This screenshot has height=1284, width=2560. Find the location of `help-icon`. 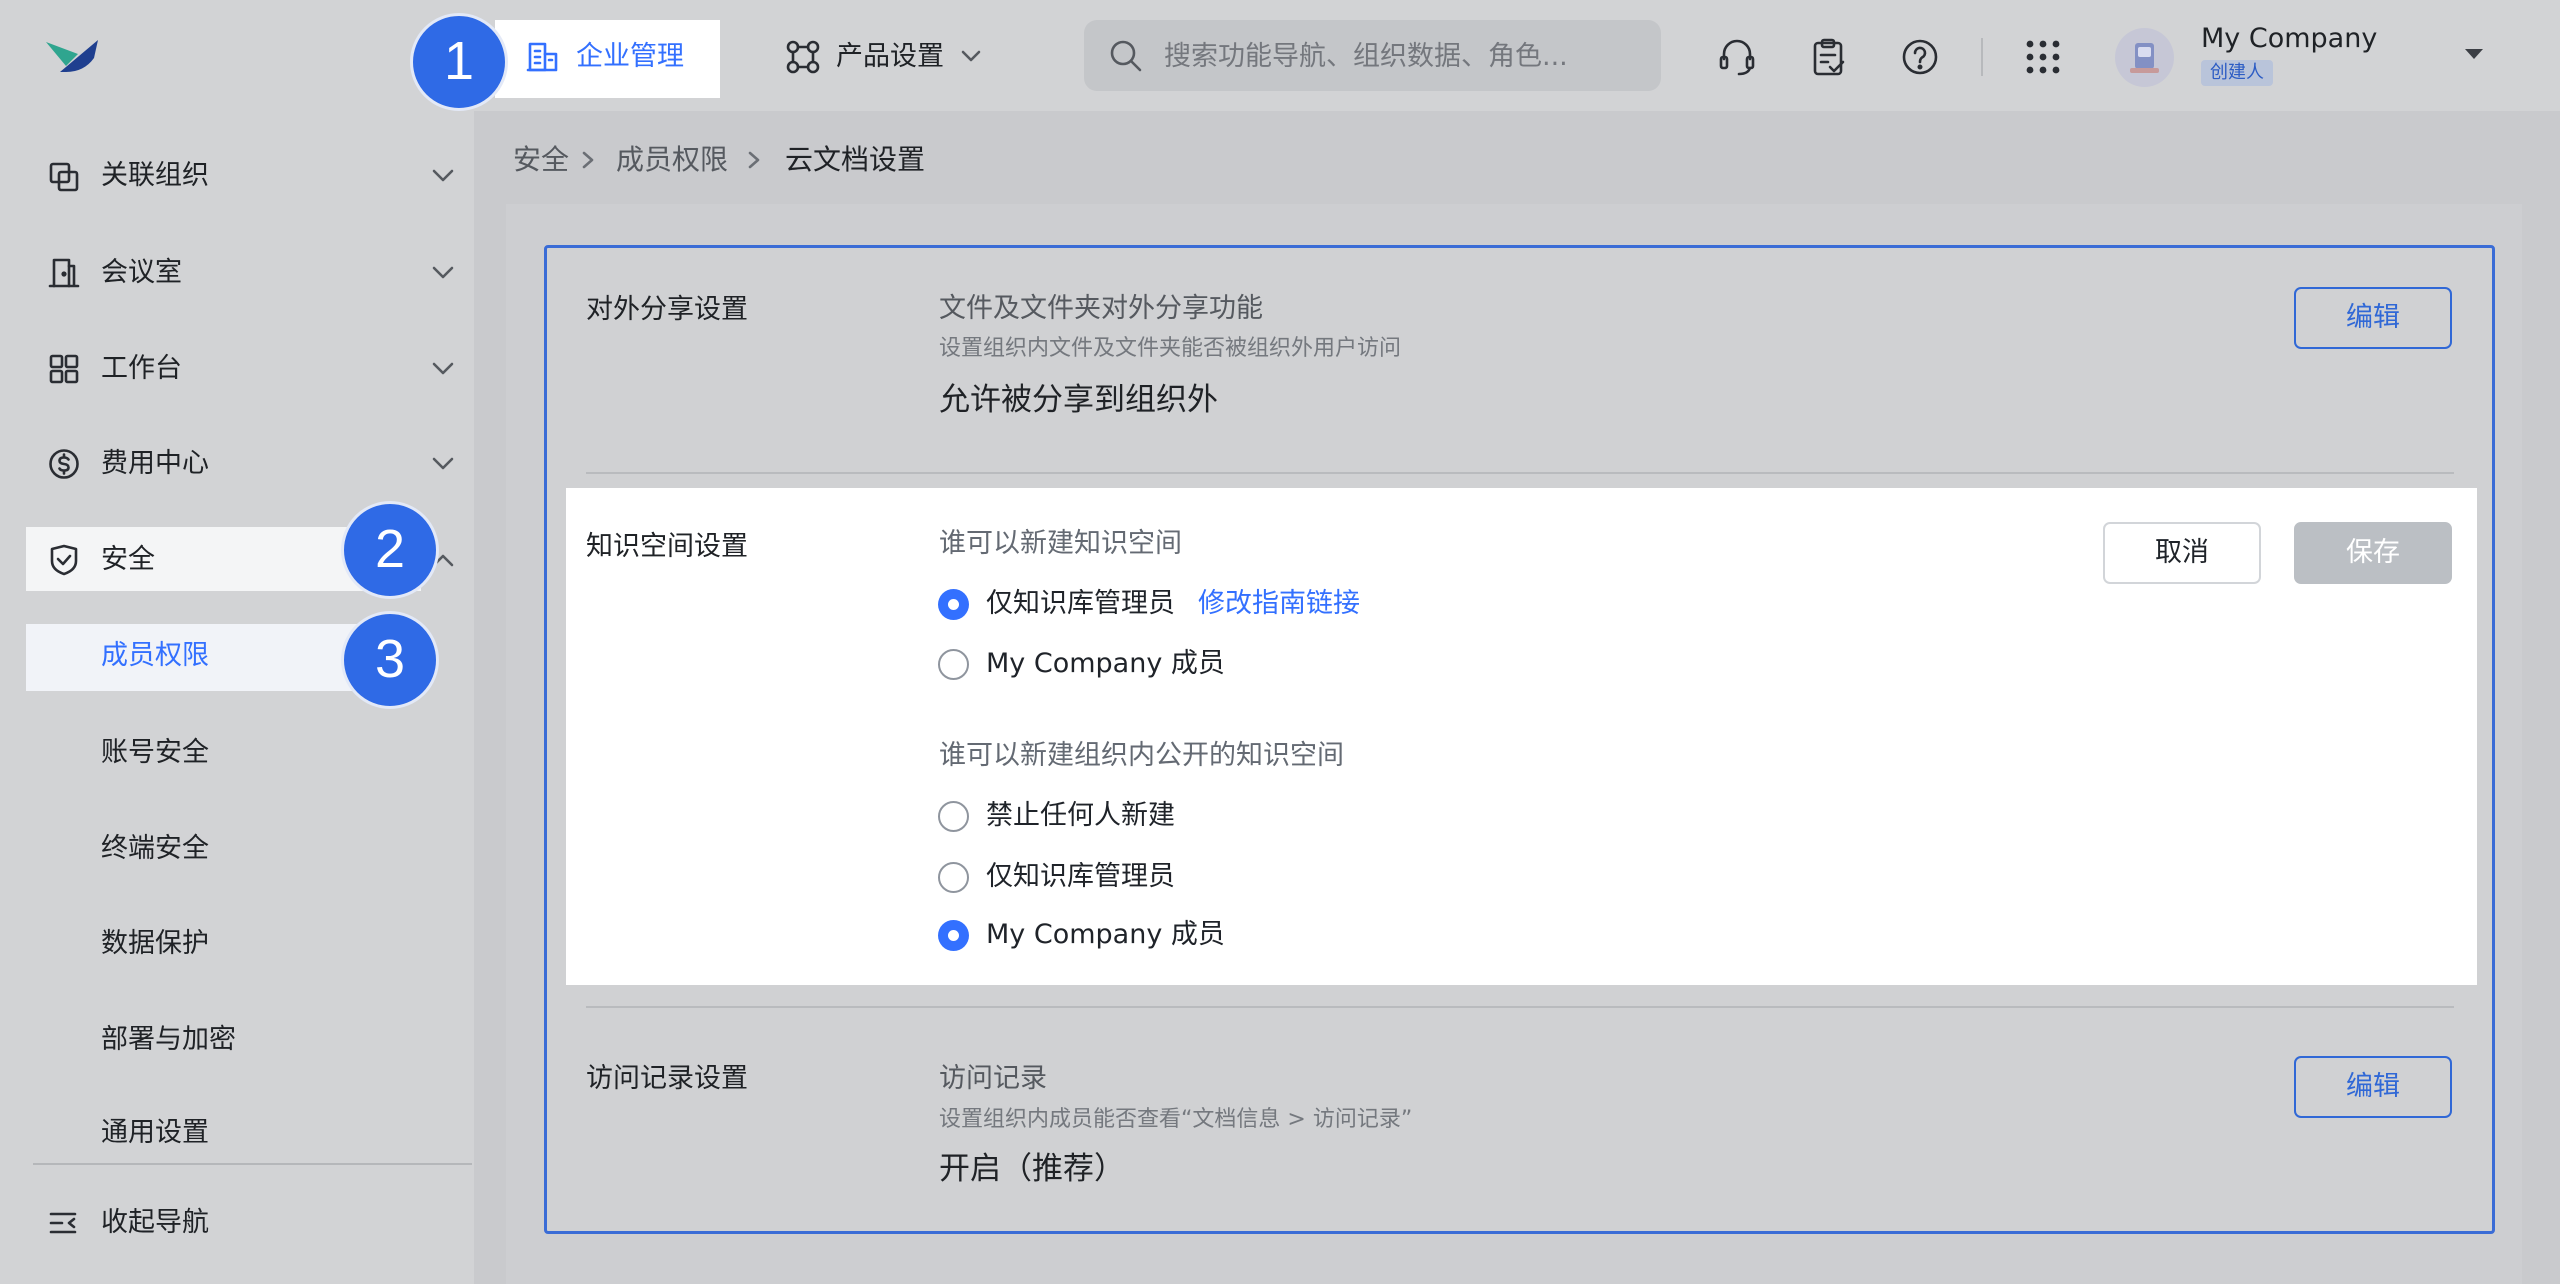

help-icon is located at coordinates (1920, 57).